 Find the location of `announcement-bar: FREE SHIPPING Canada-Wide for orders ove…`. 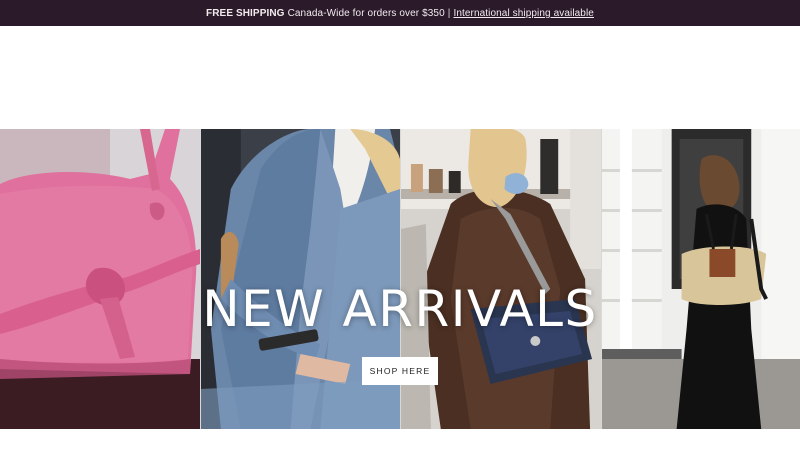

announcement-bar: FREE SHIPPING Canada-Wide for orders ove… is located at coordinates (400, 13).